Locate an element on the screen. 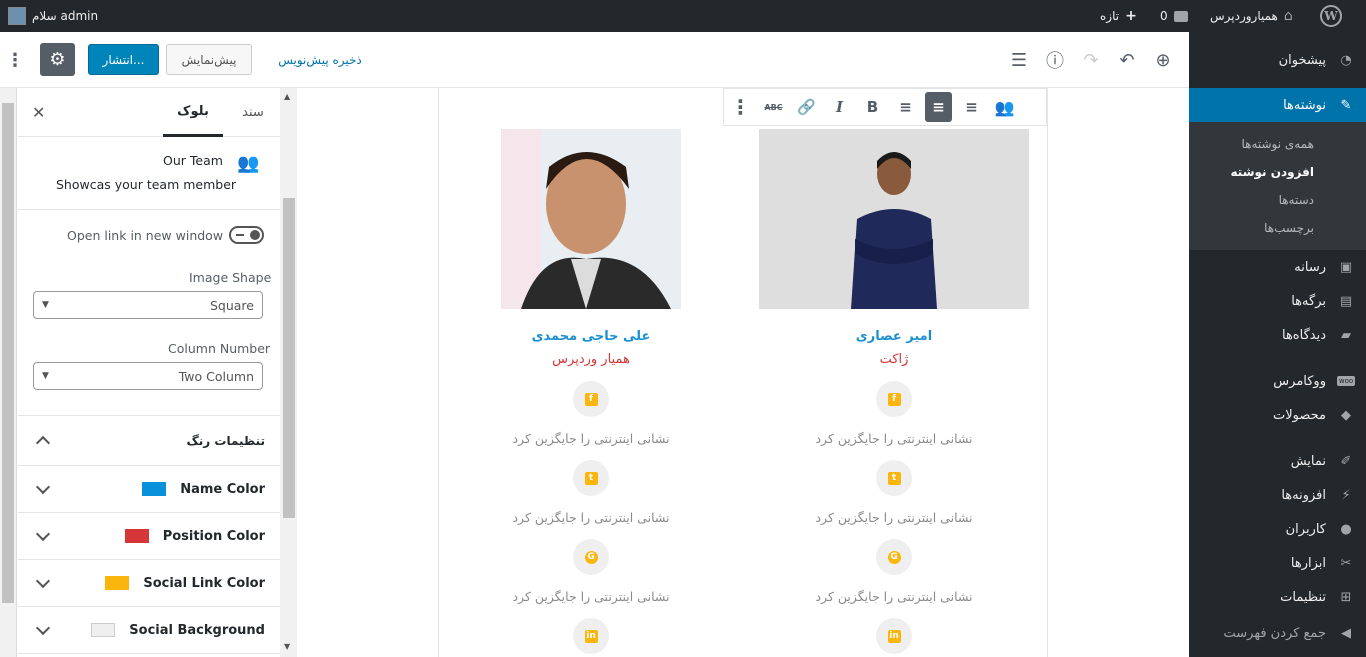 This screenshot has height=657, width=1366. close-panel-button: ✕ is located at coordinates (38, 112).